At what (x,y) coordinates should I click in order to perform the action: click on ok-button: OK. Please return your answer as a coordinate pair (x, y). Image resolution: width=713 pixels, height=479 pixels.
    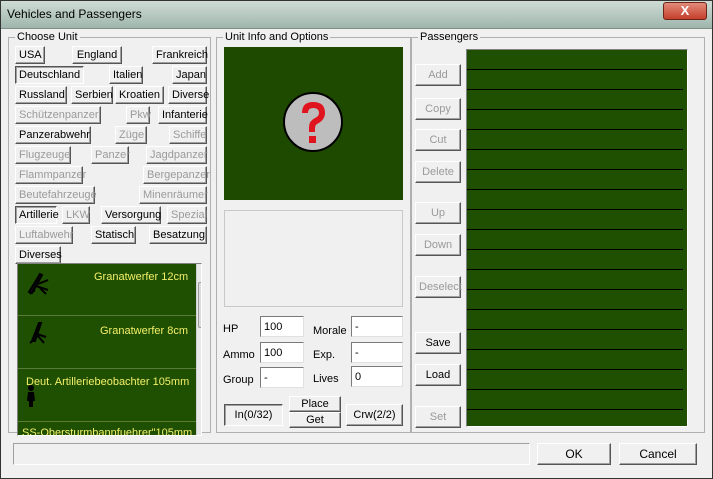
    Looking at the image, I should click on (574, 454).